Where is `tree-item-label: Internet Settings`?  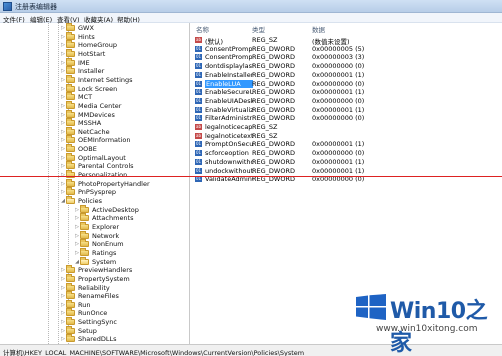
tree-item-label: Internet Settings is located at coordinates (105, 79).